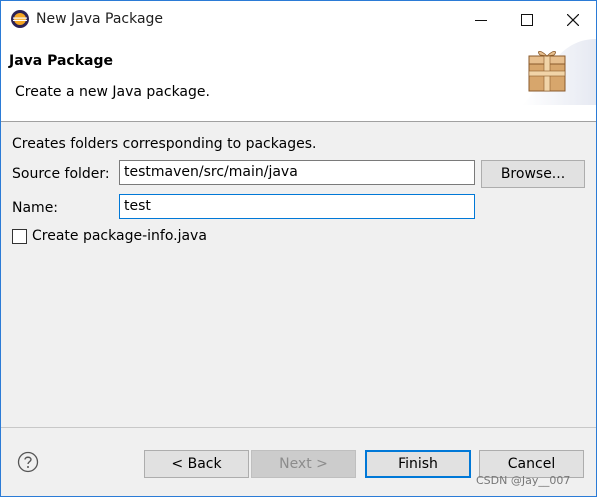  What do you see at coordinates (298, 427) in the screenshot?
I see `footer-divider` at bounding box center [298, 427].